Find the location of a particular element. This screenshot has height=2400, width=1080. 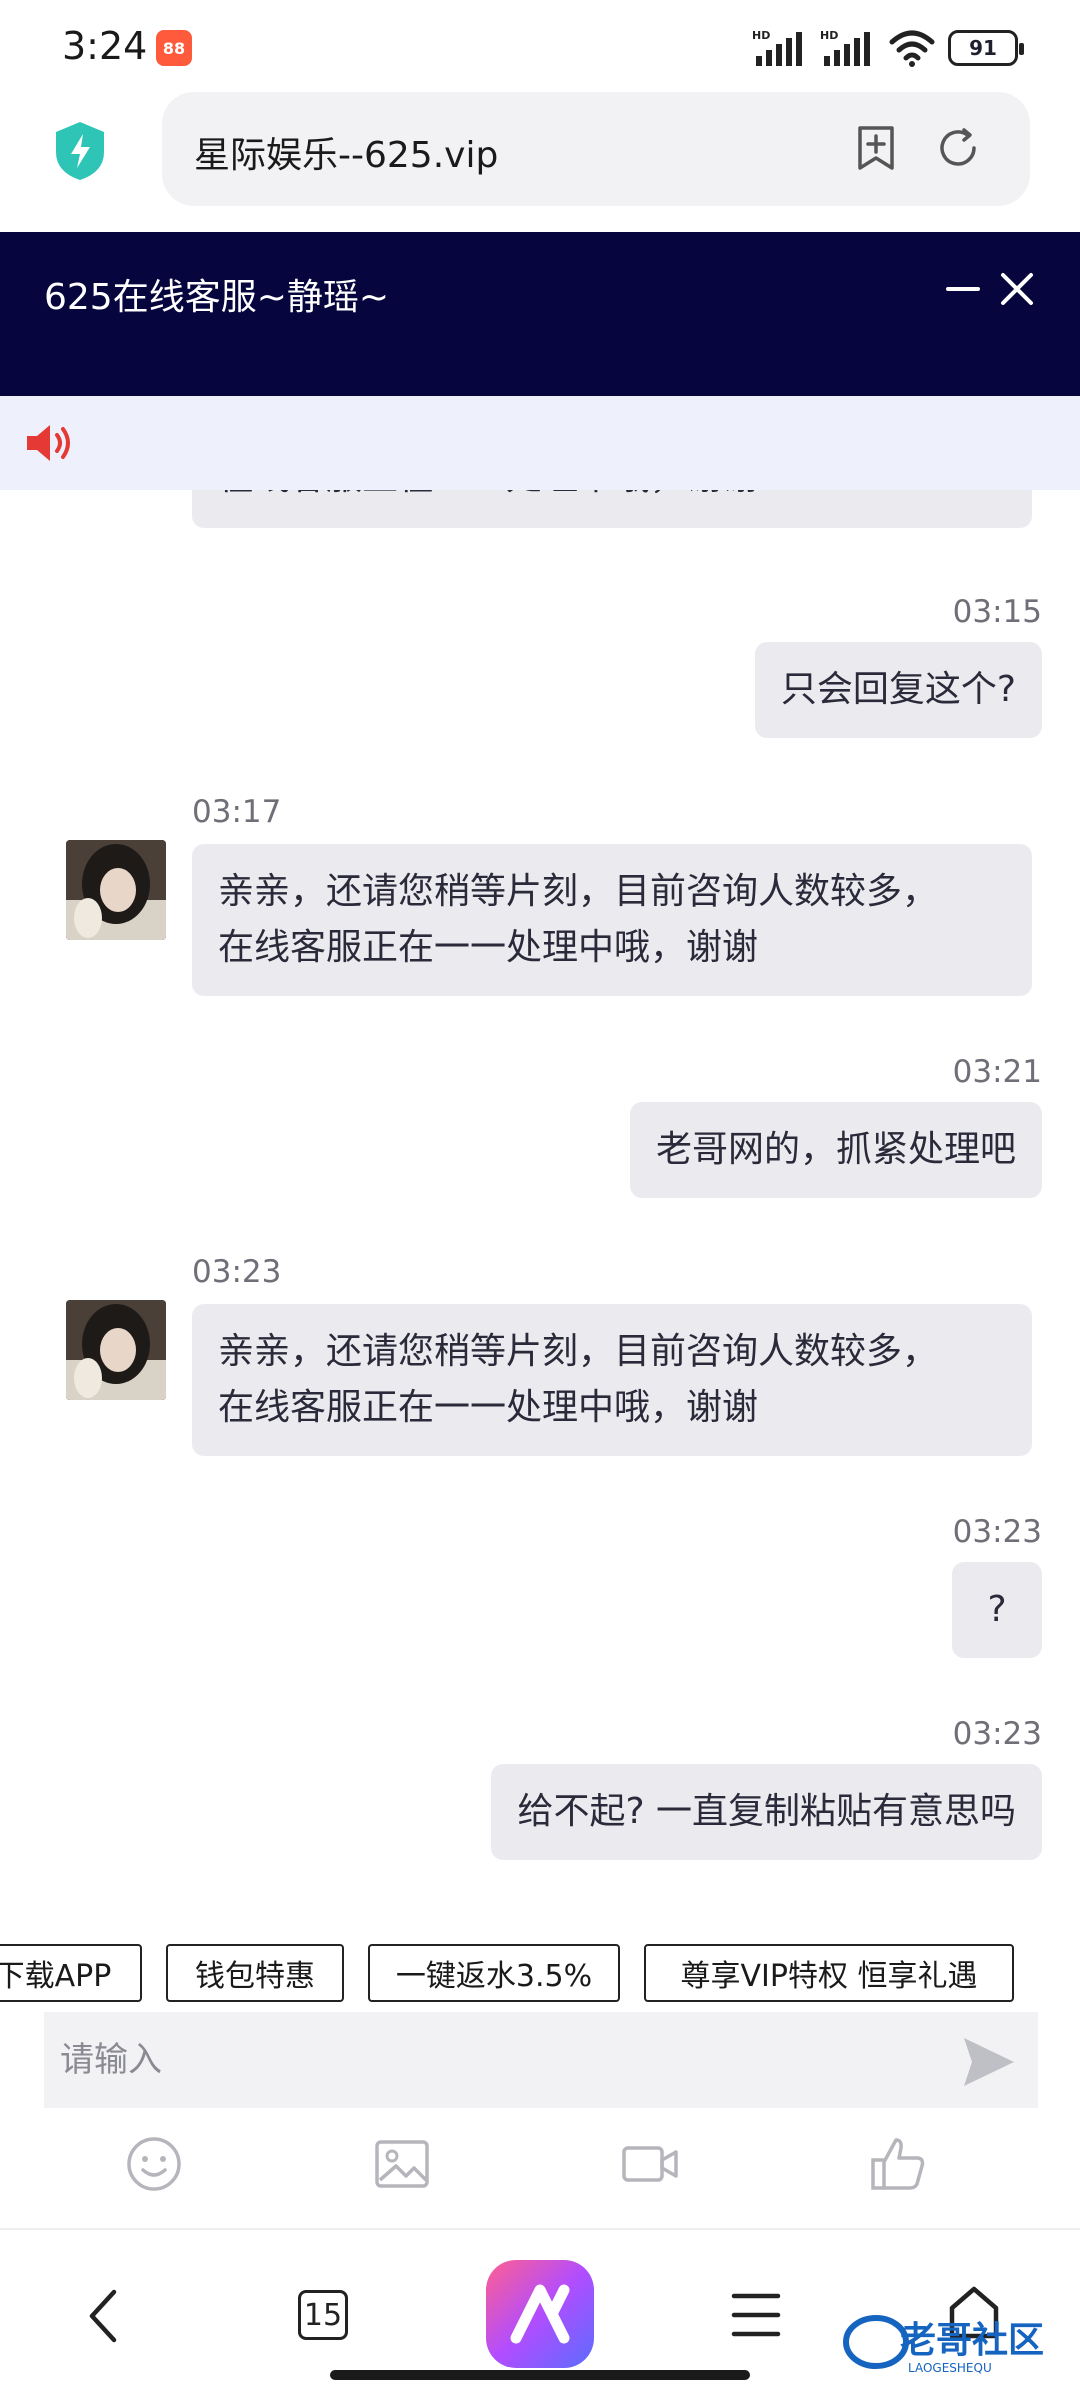

message-timestamp: 03:15 is located at coordinates (997, 612).